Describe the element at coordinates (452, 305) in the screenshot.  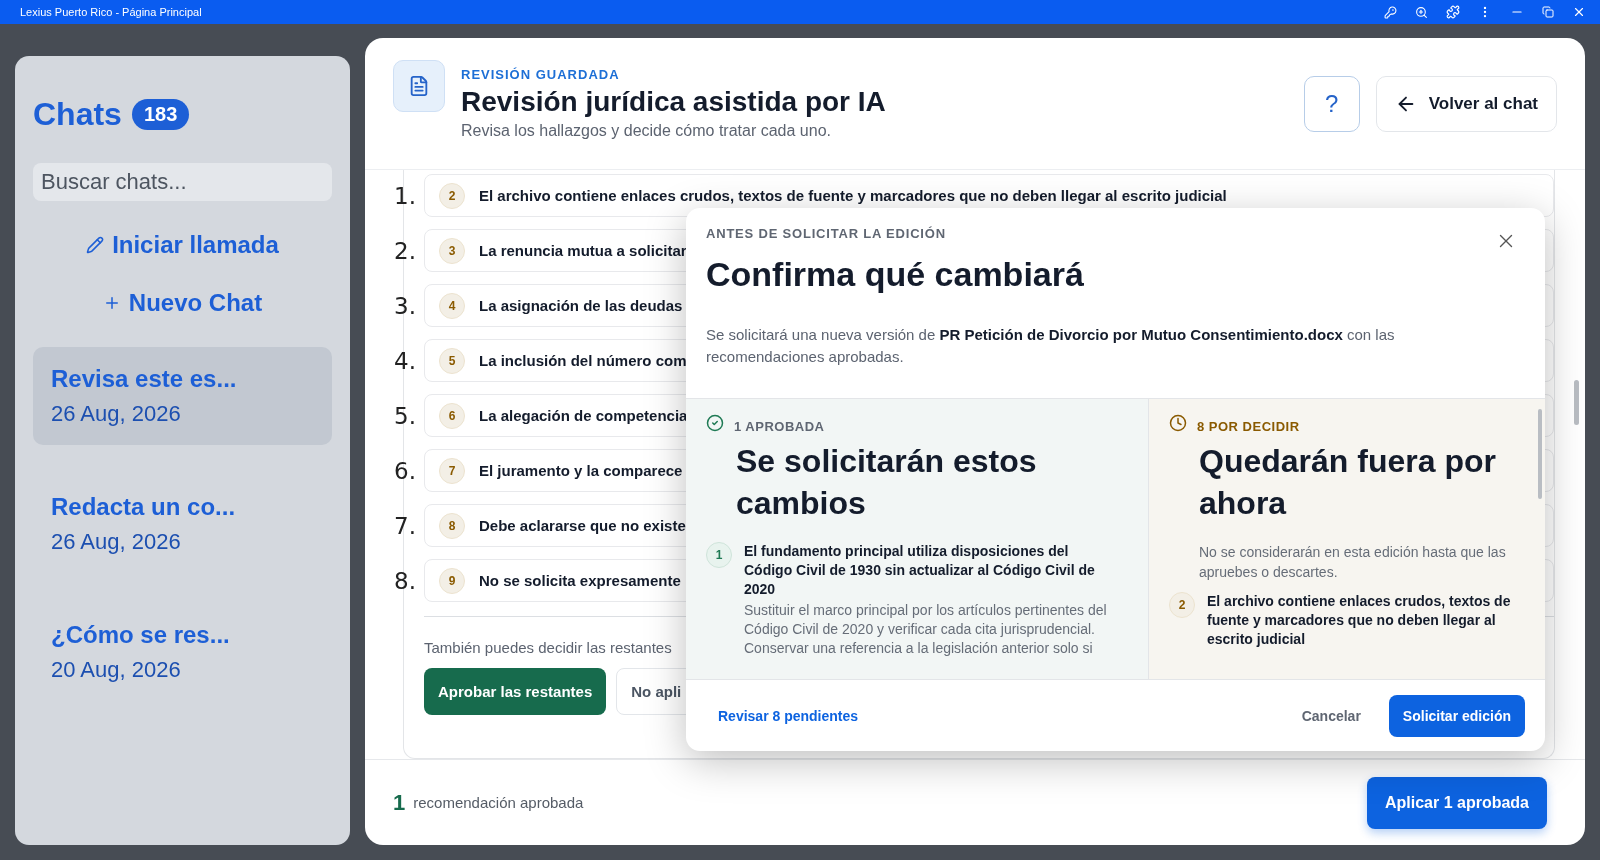
I see `finding-number: 4` at that location.